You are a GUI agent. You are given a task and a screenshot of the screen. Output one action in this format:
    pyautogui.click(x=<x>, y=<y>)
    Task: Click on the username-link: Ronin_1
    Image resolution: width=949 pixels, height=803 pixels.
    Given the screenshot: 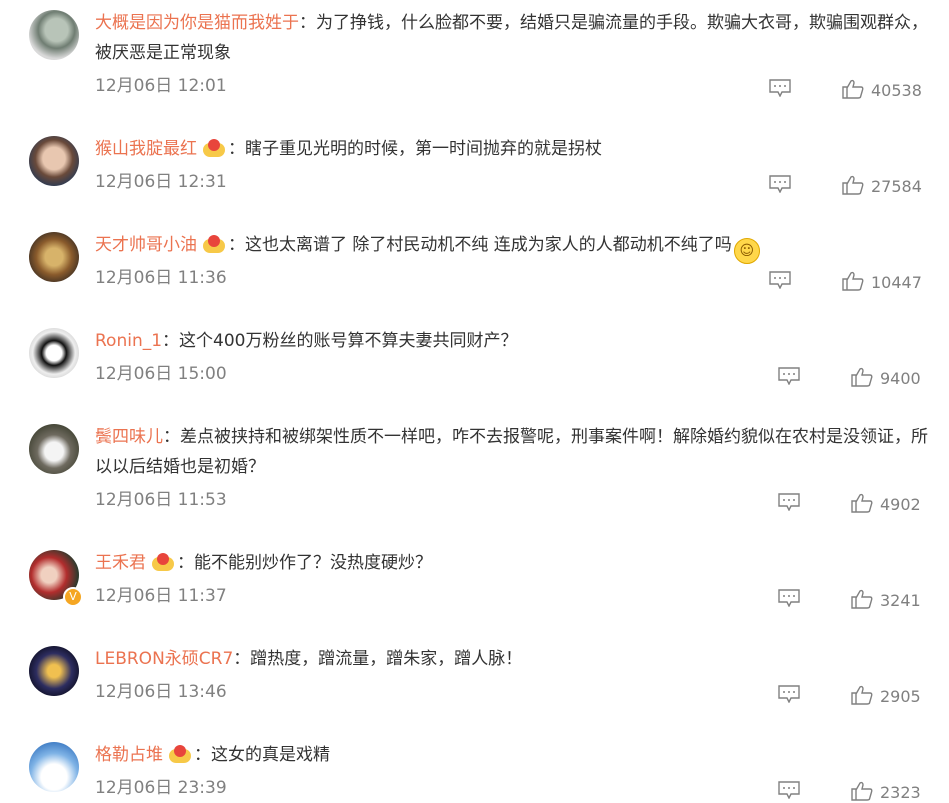 What is the action you would take?
    pyautogui.click(x=128, y=341)
    